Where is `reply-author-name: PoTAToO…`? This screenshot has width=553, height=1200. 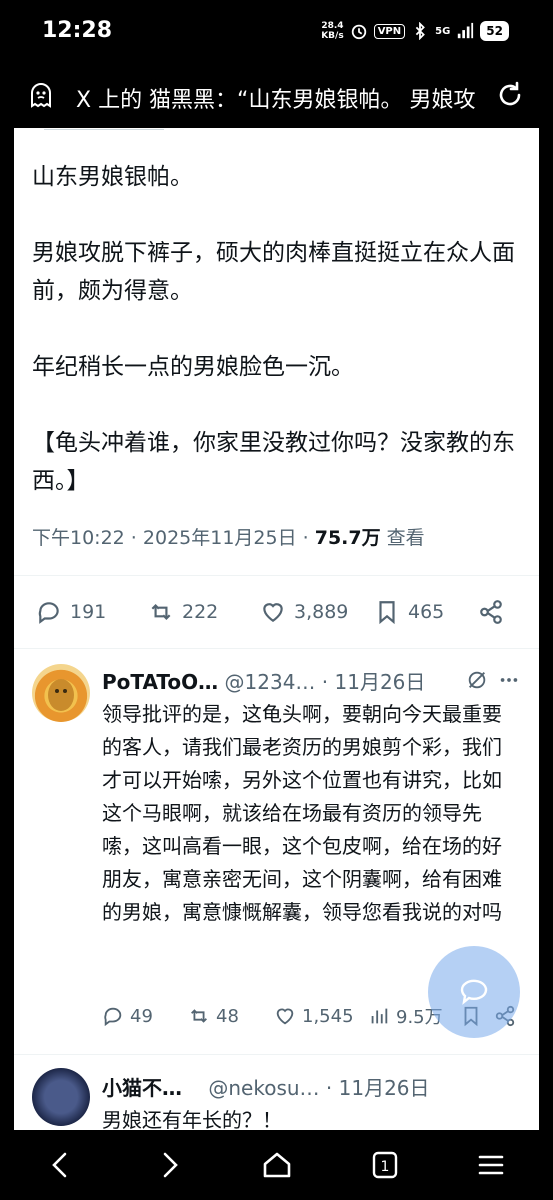 reply-author-name: PoTAToO… is located at coordinates (160, 682).